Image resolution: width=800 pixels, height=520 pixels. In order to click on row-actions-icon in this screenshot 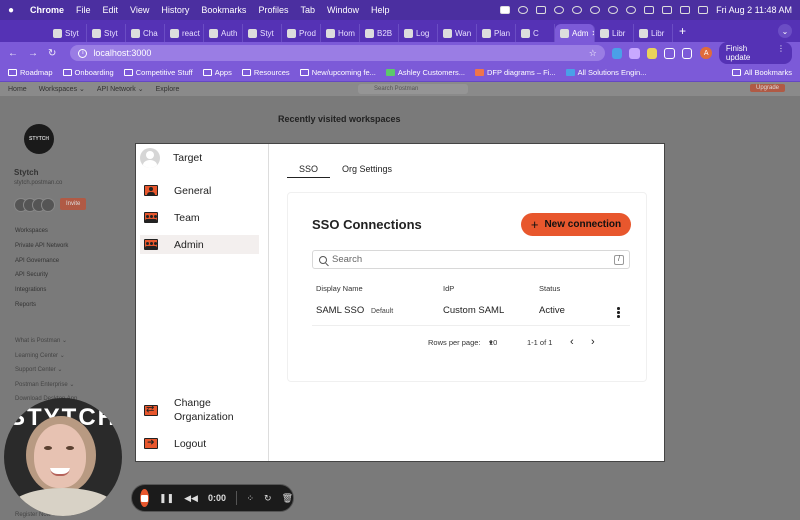, I will do `click(618, 312)`.